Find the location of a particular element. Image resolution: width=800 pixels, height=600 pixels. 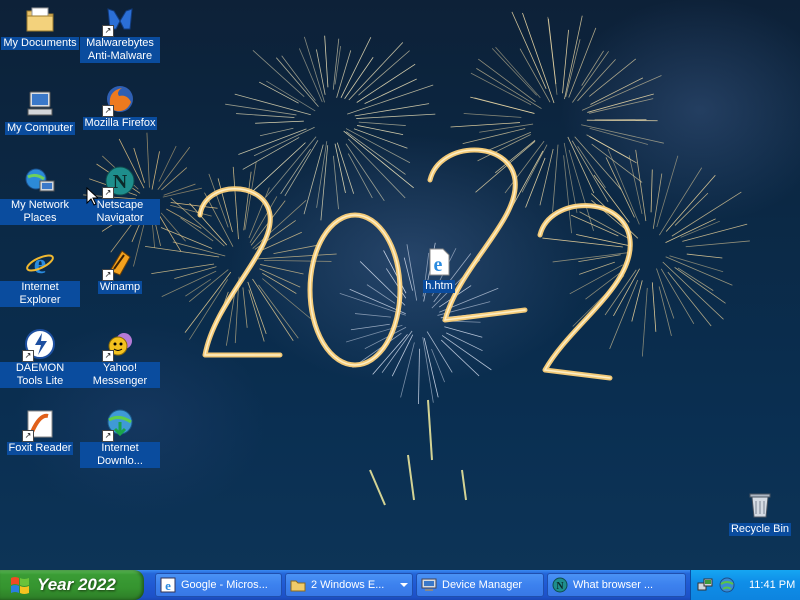

desktop-icon-h-htm: e h.htm is located at coordinates (439, 269).